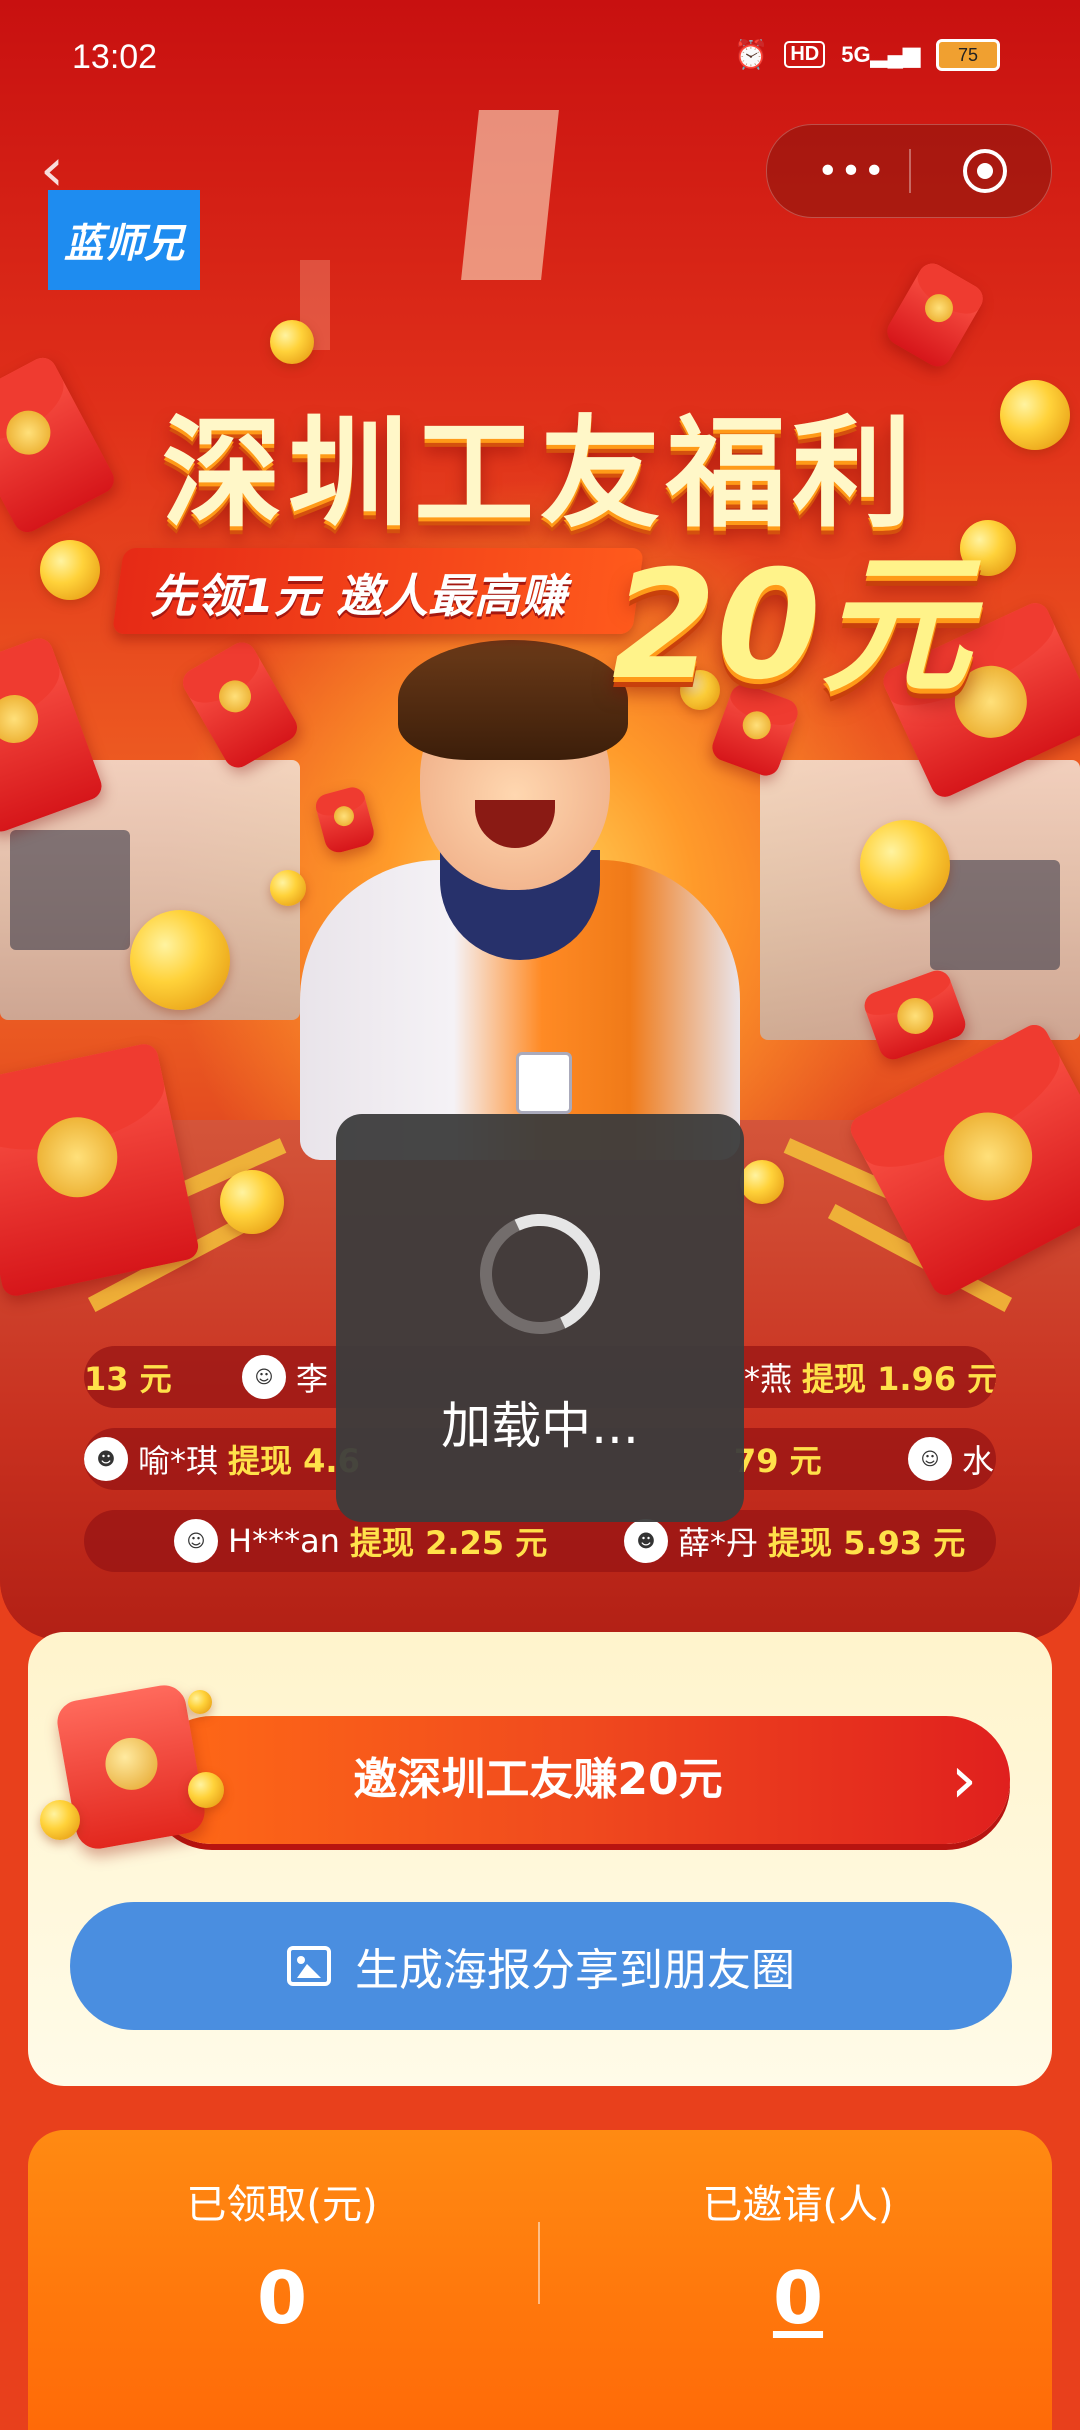 This screenshot has width=1080, height=2430. I want to click on banner-subtitle: 先领1元 邀人最高赚, so click(358, 596).